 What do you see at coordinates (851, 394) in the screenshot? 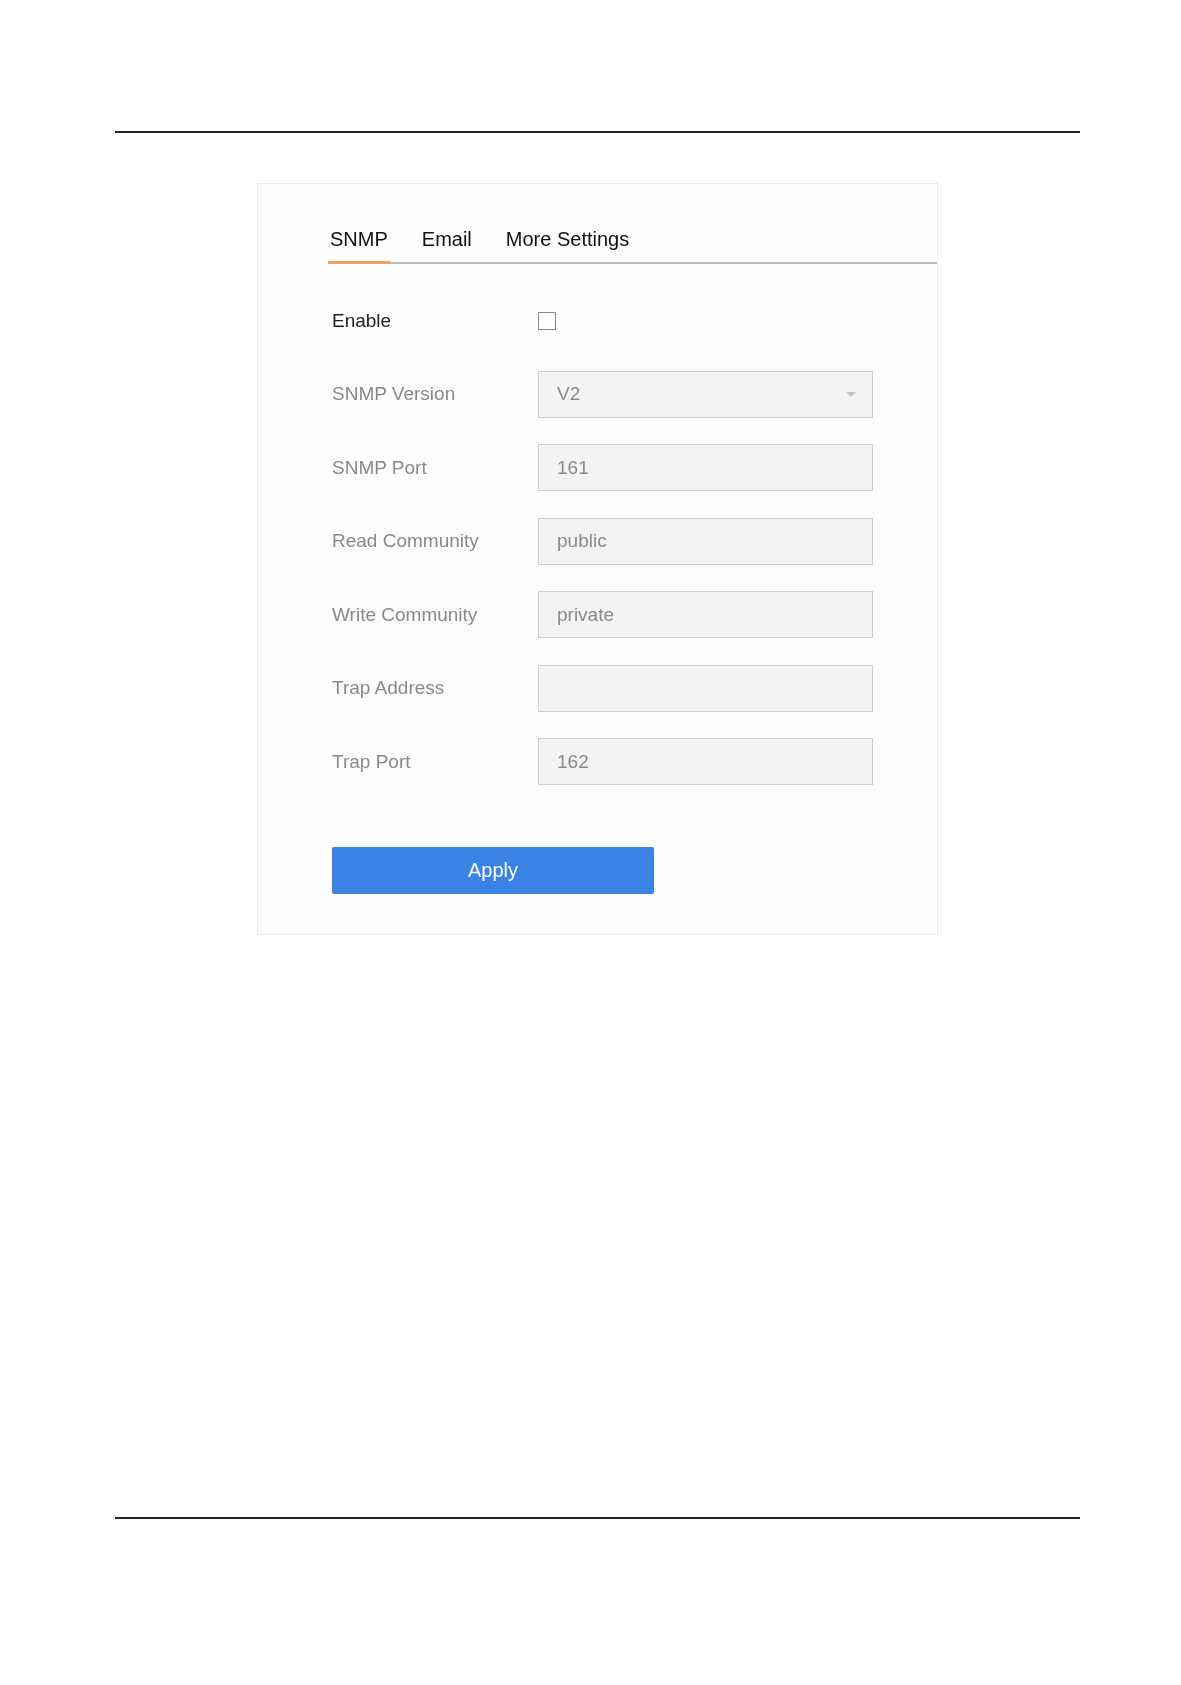
I see `caret-icon` at bounding box center [851, 394].